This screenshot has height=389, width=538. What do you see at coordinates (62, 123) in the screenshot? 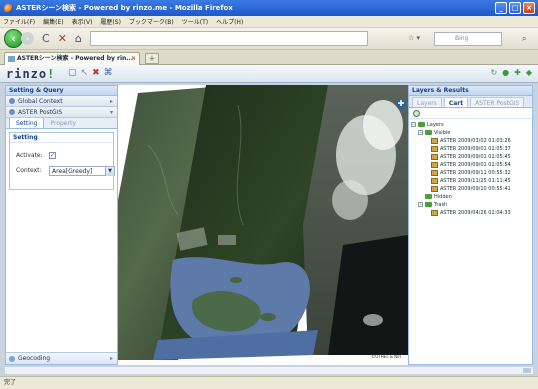
I see `tab-property: Property` at bounding box center [62, 123].